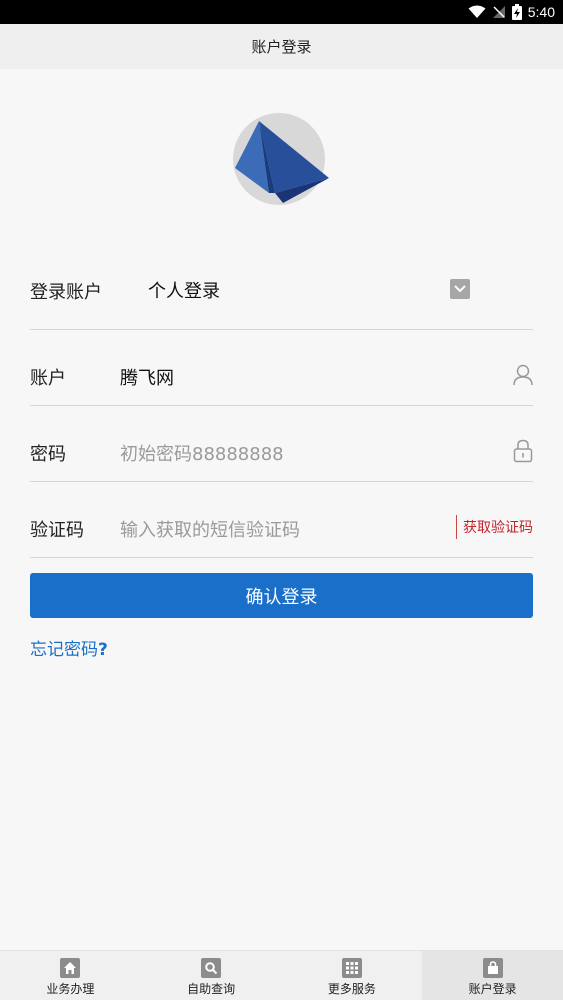  Describe the element at coordinates (523, 375) in the screenshot. I see `user-icon` at that location.